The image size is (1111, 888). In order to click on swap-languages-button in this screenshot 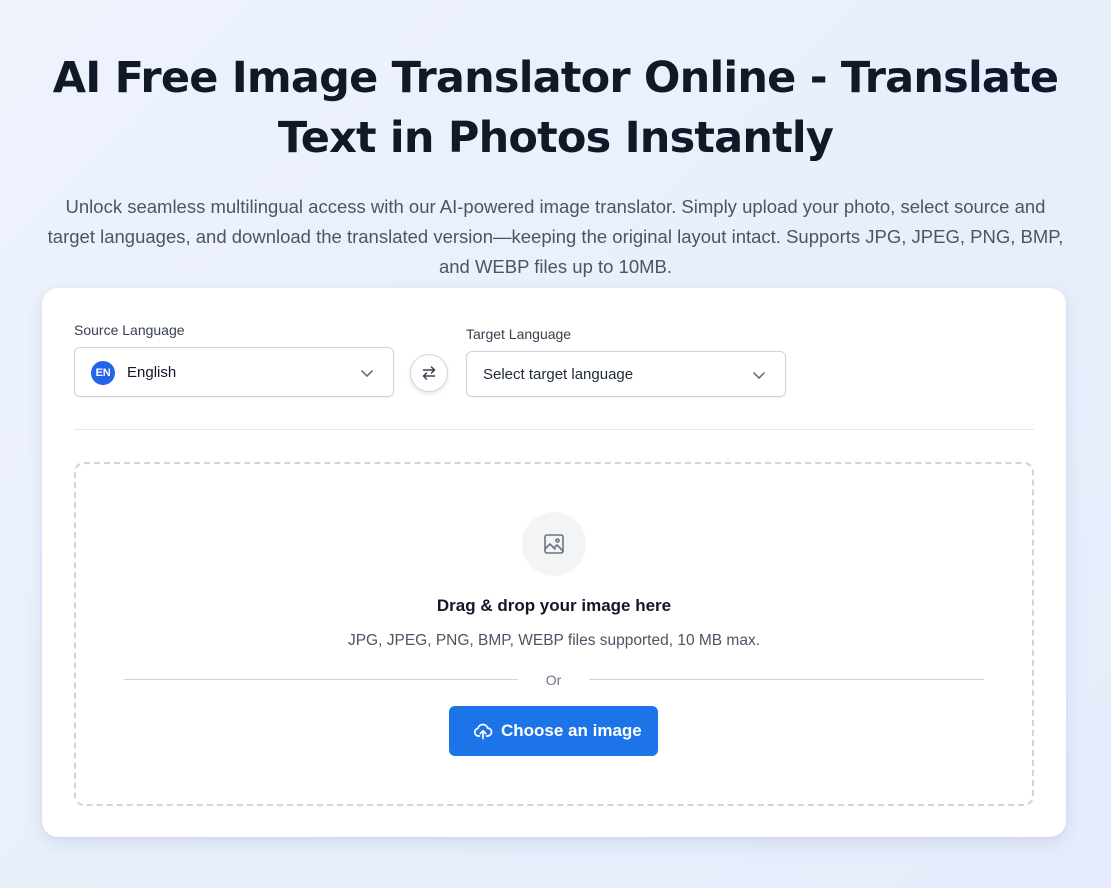, I will do `click(429, 373)`.